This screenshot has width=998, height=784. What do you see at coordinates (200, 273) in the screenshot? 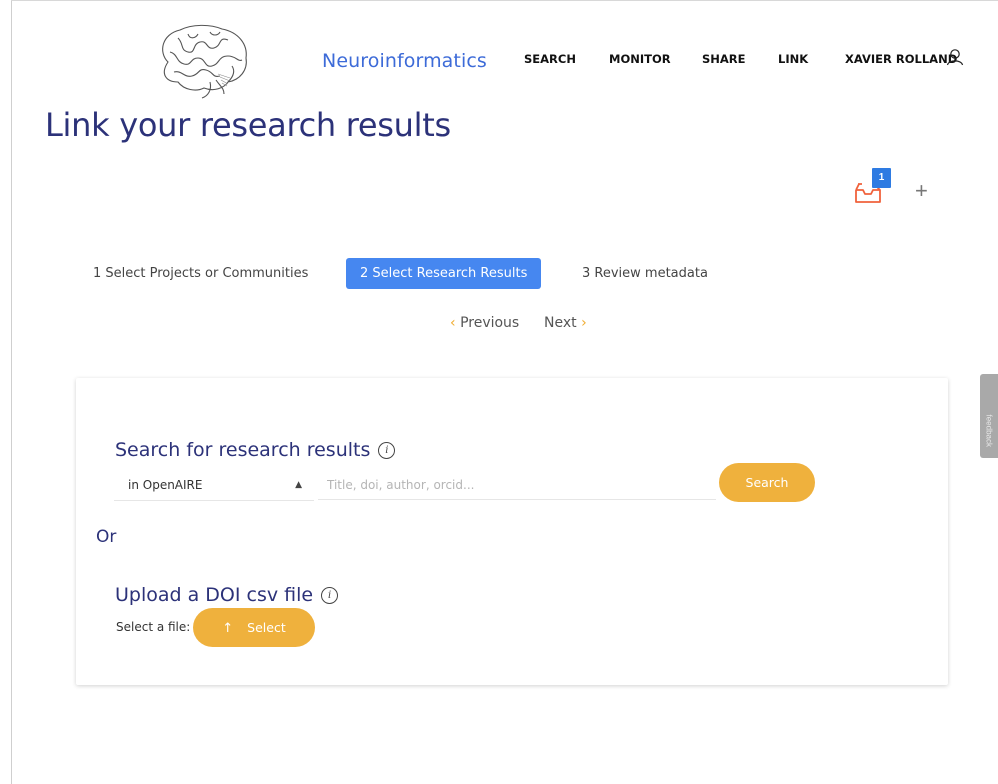
I see `step-select-projects: 1 Select Projects or Communities` at bounding box center [200, 273].